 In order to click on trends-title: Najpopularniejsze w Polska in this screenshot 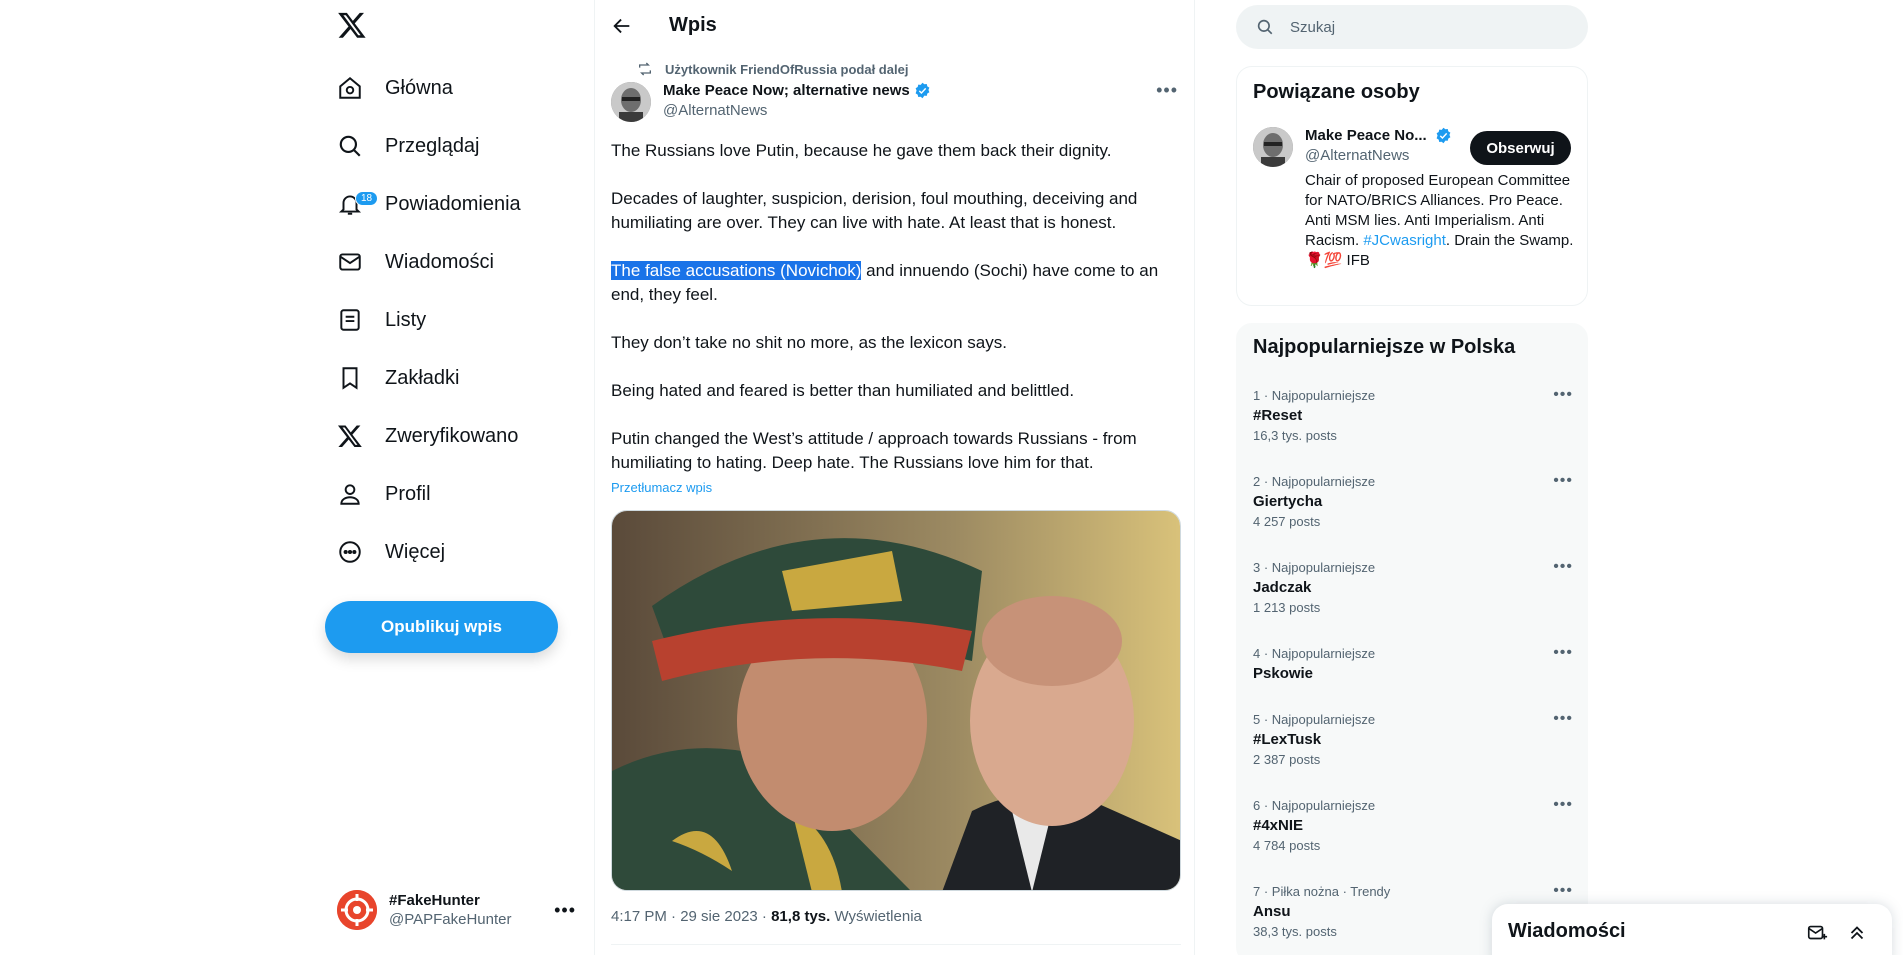, I will do `click(1384, 347)`.